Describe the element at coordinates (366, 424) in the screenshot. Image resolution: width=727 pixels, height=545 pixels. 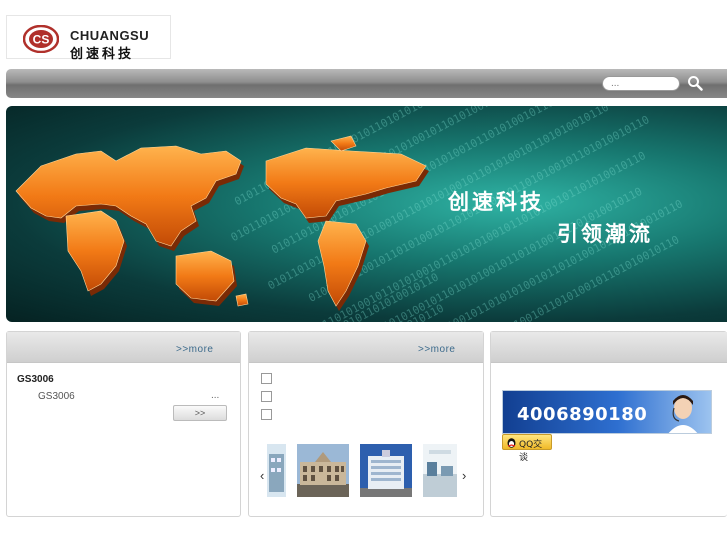
I see `cases-panel: >>more ‹ ›` at that location.